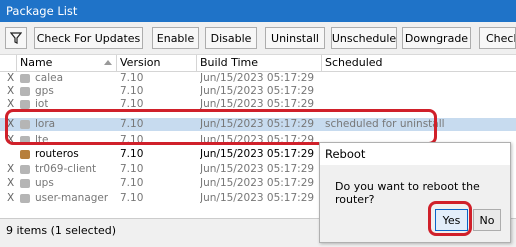 The image size is (516, 247). What do you see at coordinates (231, 38) in the screenshot?
I see `disable-button: Disable` at bounding box center [231, 38].